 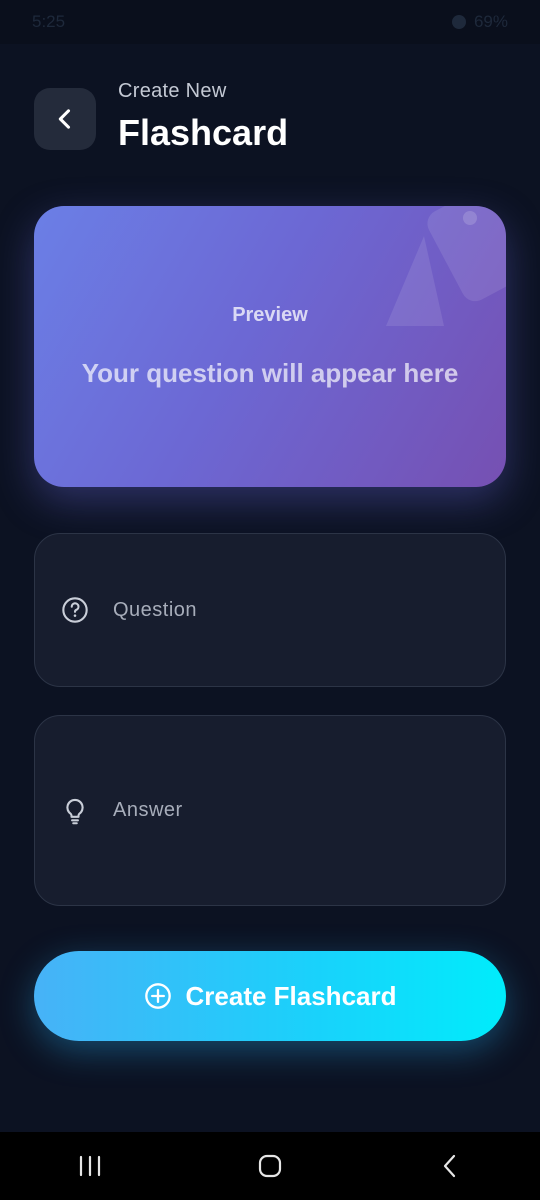 I want to click on page-title: Flashcard, so click(x=203, y=132).